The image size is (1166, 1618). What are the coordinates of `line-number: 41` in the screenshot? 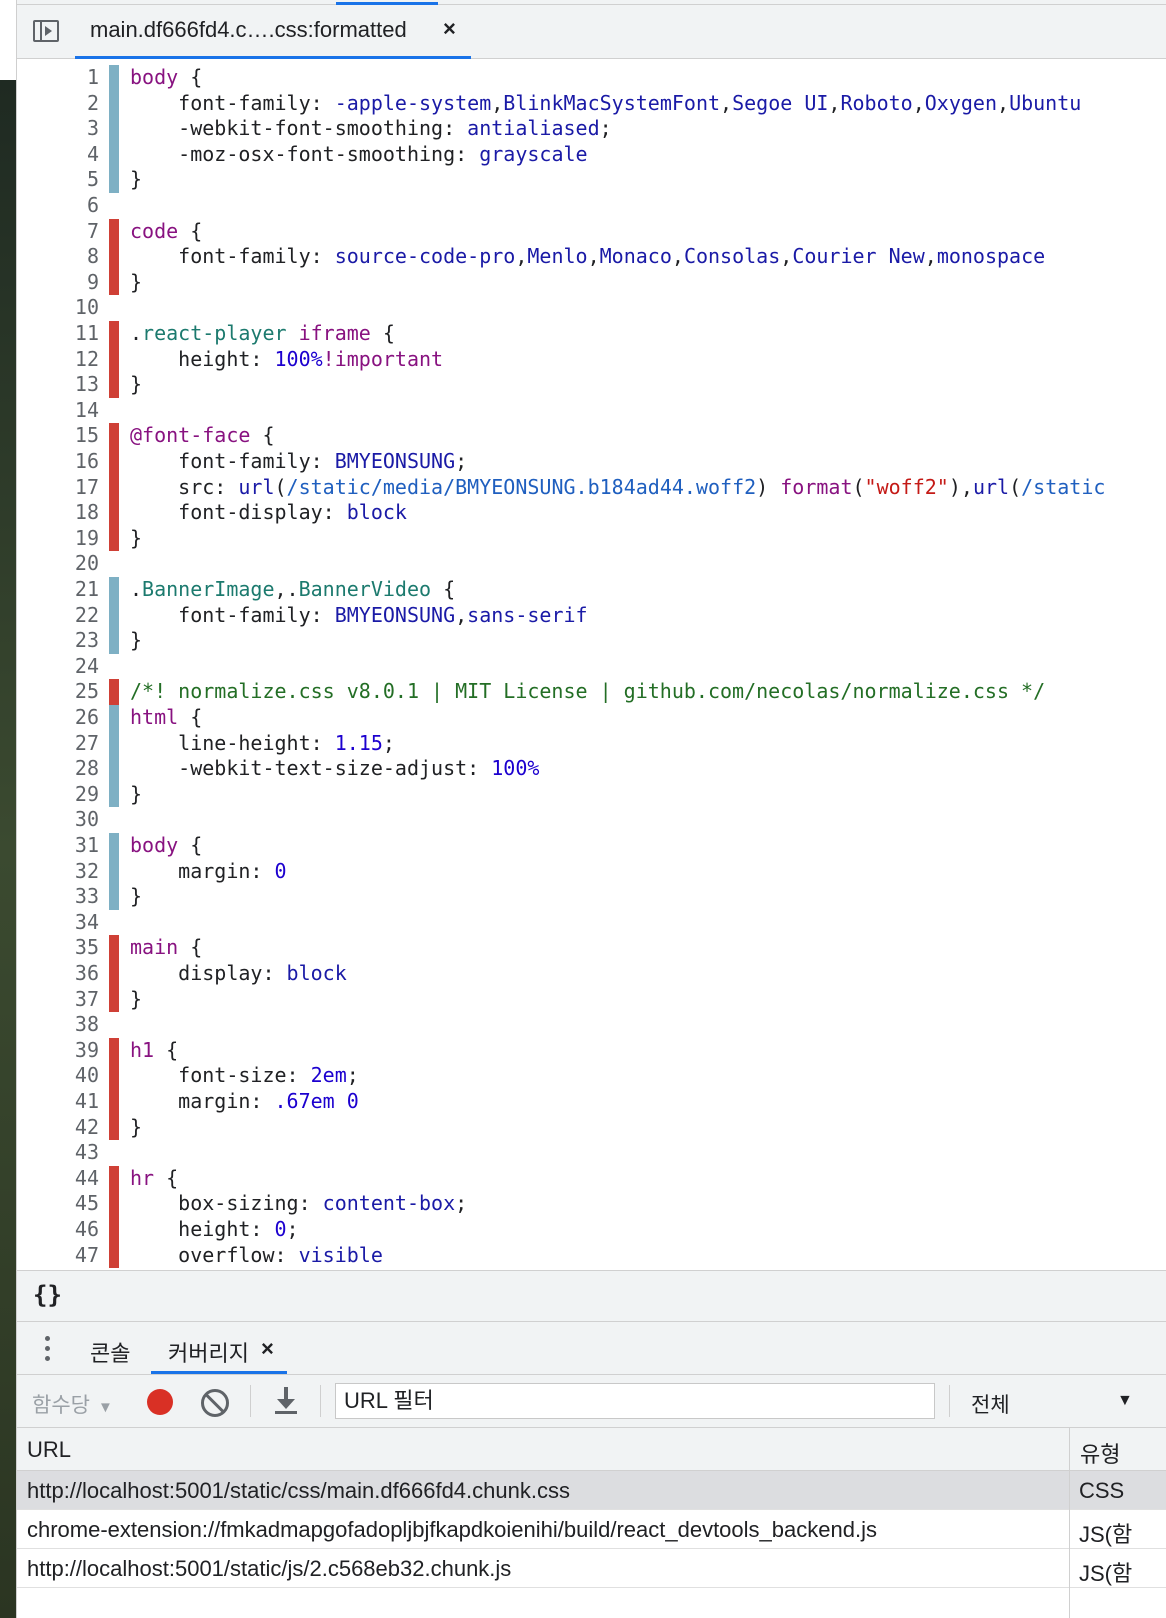 It's located at (58, 1102).